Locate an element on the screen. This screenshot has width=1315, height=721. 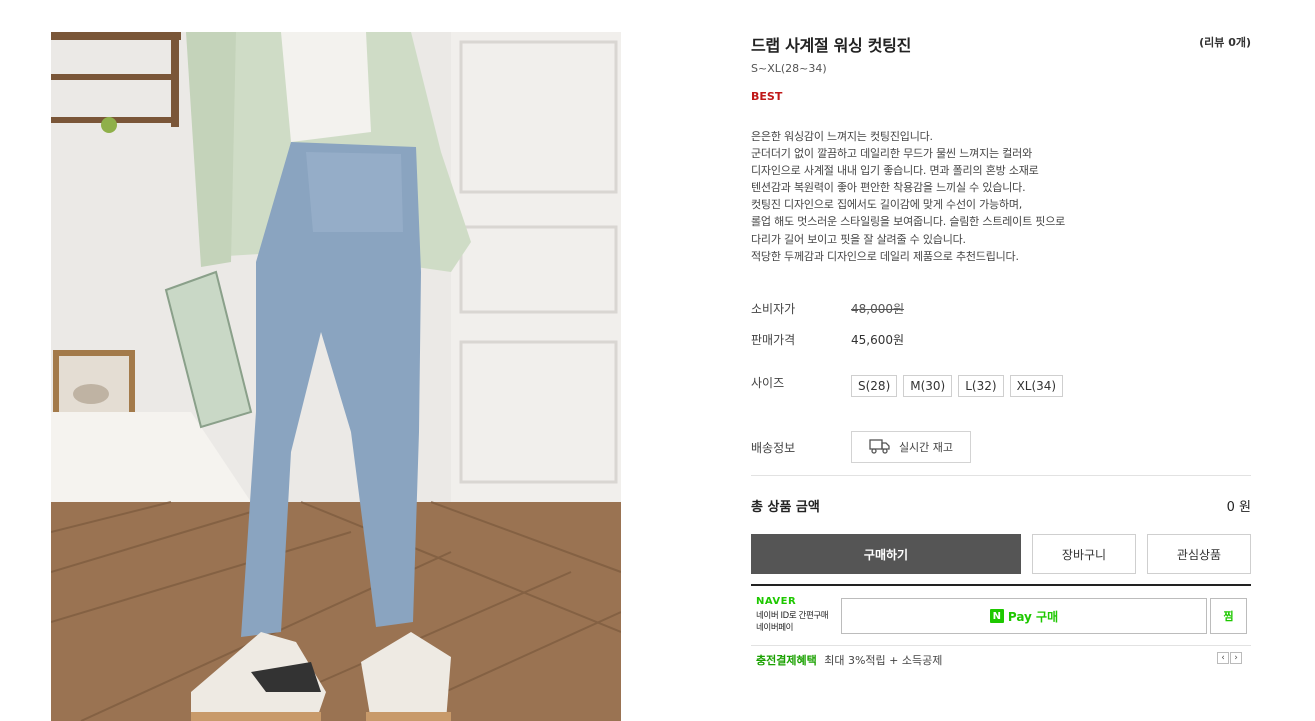
size-options: S(28) M(30) L(32) XL(34) is located at coordinates (957, 386).